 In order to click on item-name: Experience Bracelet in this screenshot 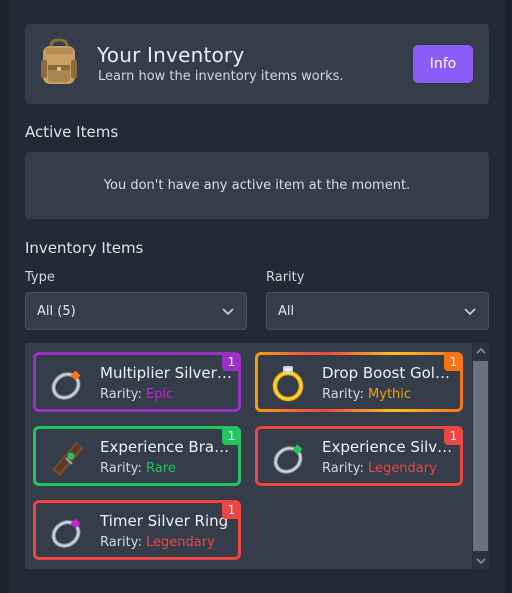, I will do `click(166, 447)`.